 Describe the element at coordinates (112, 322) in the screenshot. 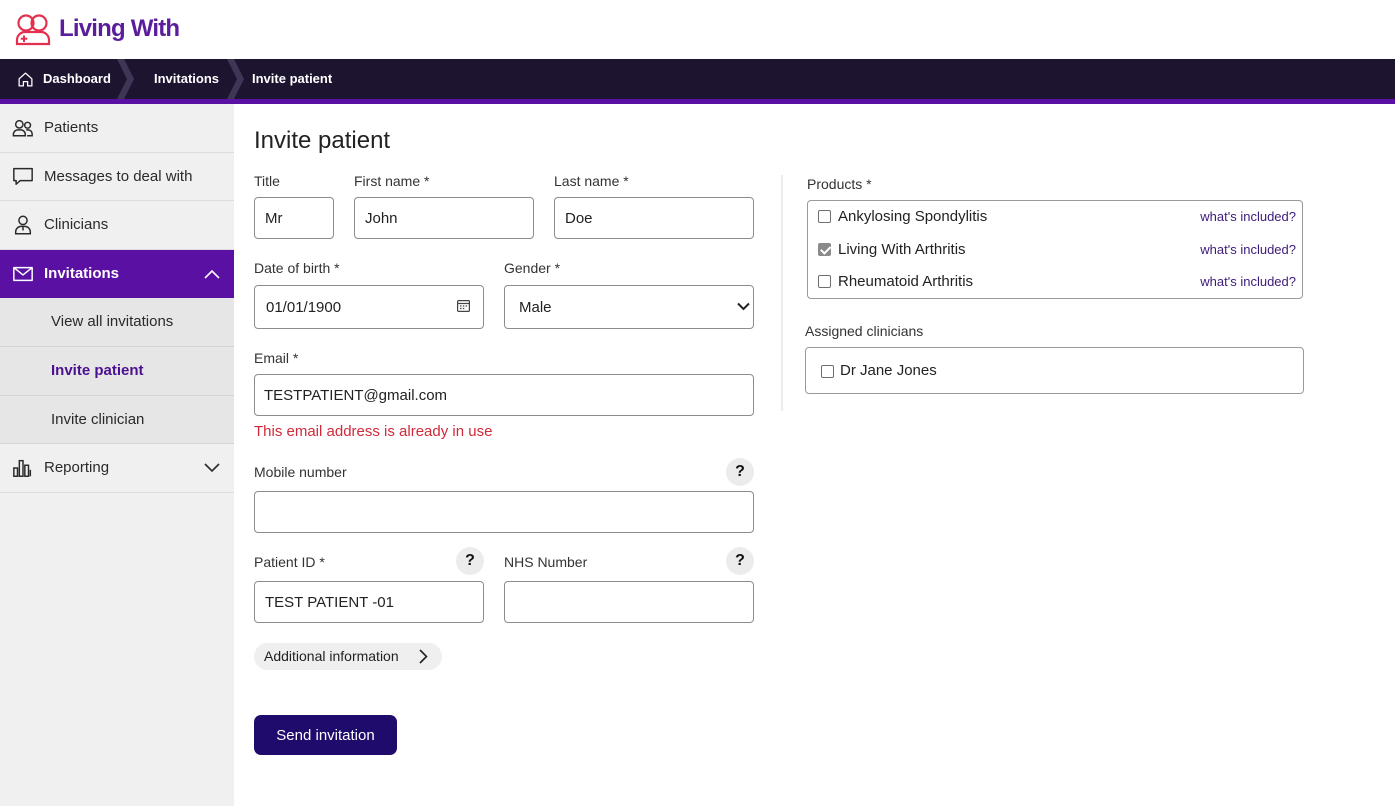

I see `sidebar-subitem-label: View all invitations` at that location.